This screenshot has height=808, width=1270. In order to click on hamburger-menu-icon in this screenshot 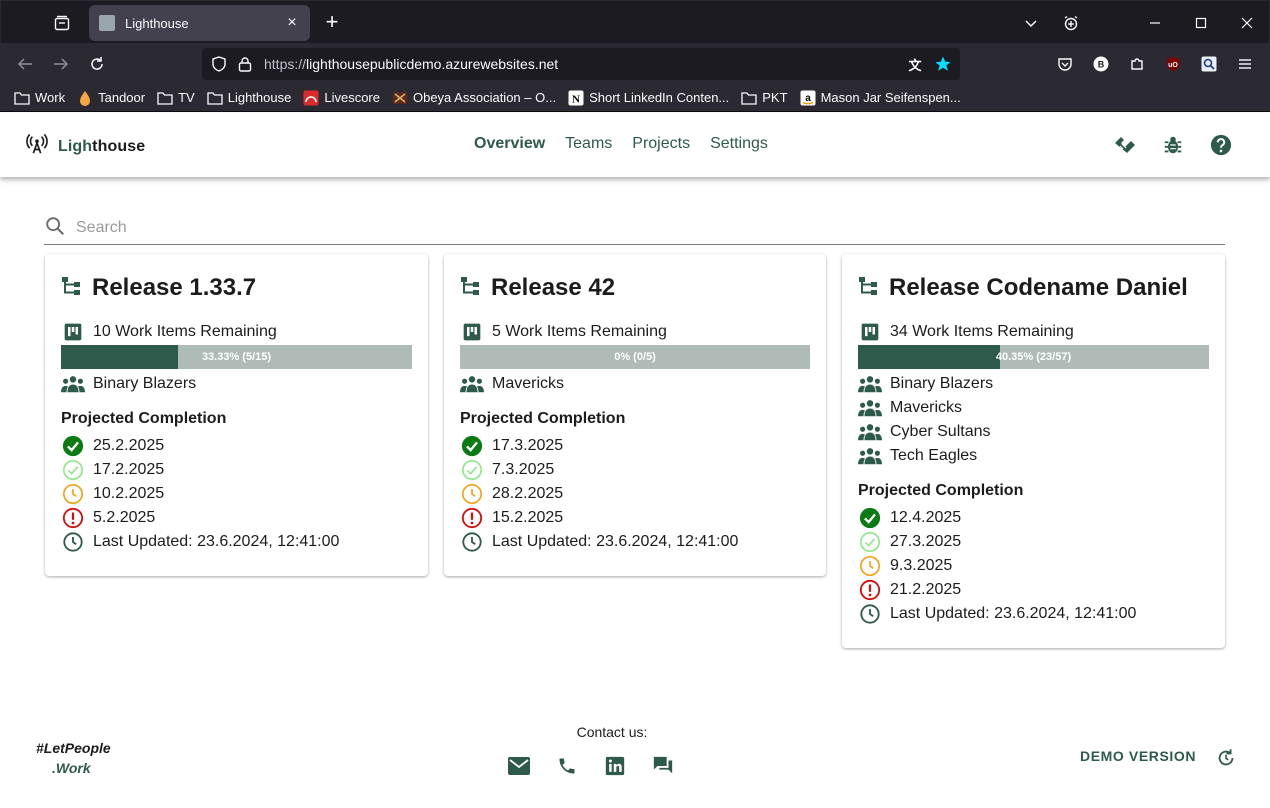, I will do `click(1245, 64)`.